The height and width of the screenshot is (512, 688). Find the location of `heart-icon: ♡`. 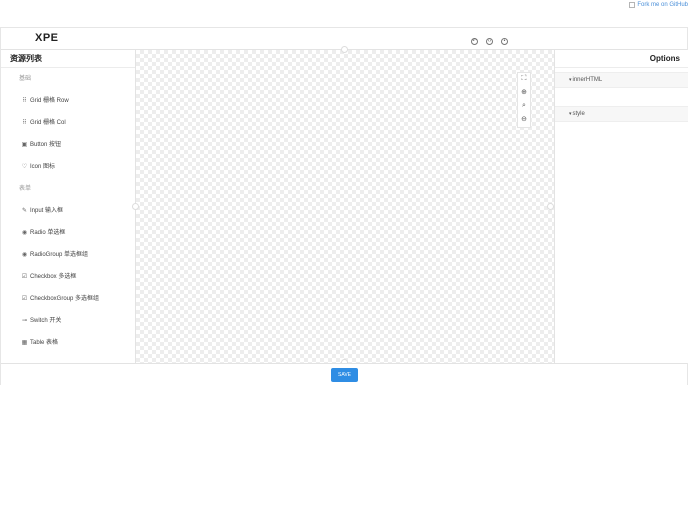

heart-icon: ♡ is located at coordinates (24, 167).